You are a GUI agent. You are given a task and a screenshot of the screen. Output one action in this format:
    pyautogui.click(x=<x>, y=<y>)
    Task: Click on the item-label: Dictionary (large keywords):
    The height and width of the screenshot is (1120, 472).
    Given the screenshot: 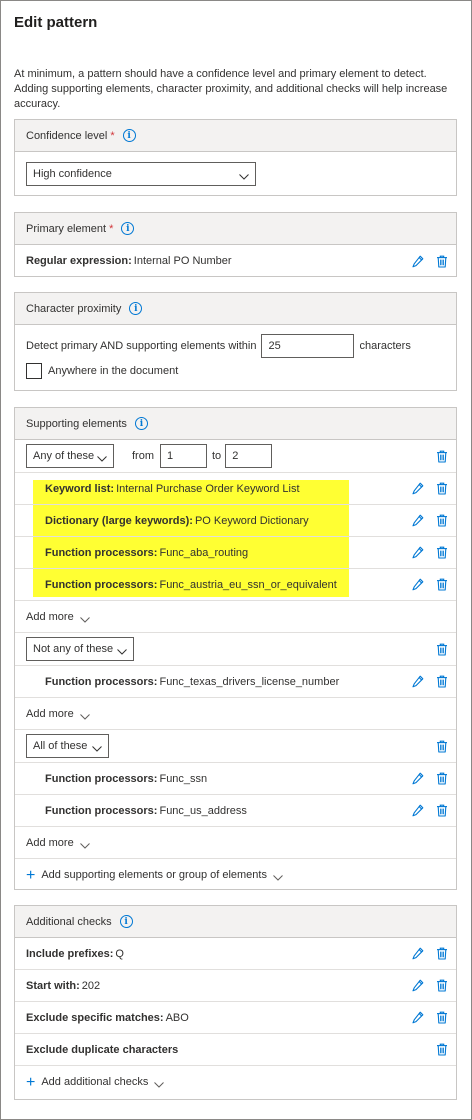 What is the action you would take?
    pyautogui.click(x=119, y=520)
    